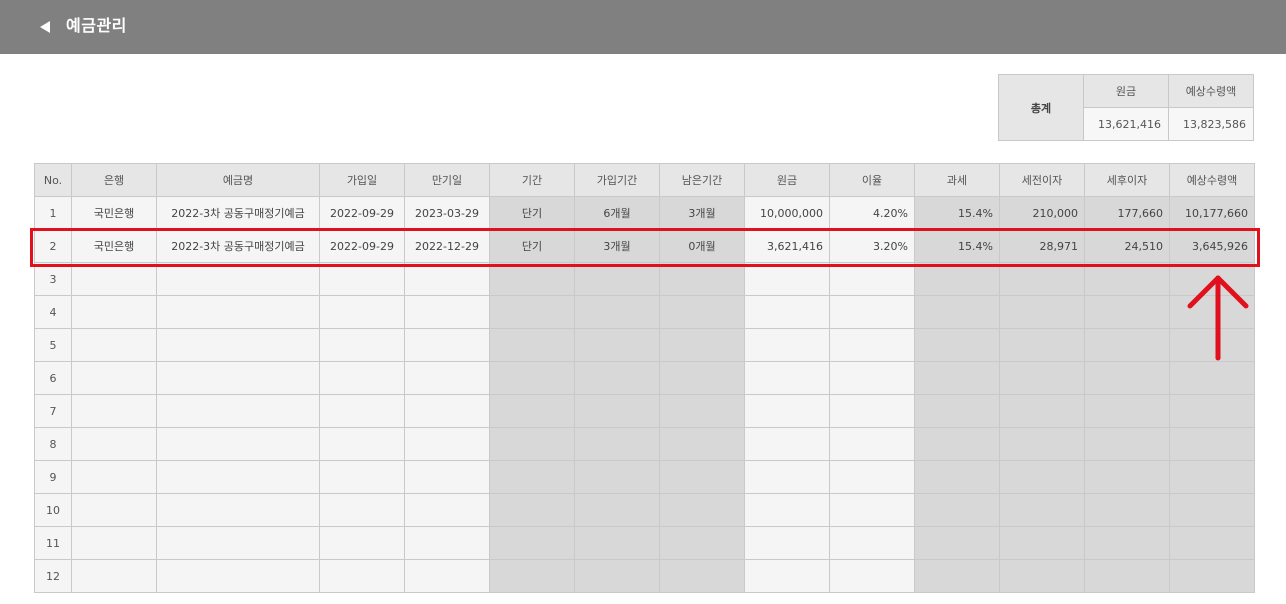 This screenshot has height=604, width=1286. Describe the element at coordinates (1211, 91) in the screenshot. I see `summary-expected-header: 예상수령액` at that location.